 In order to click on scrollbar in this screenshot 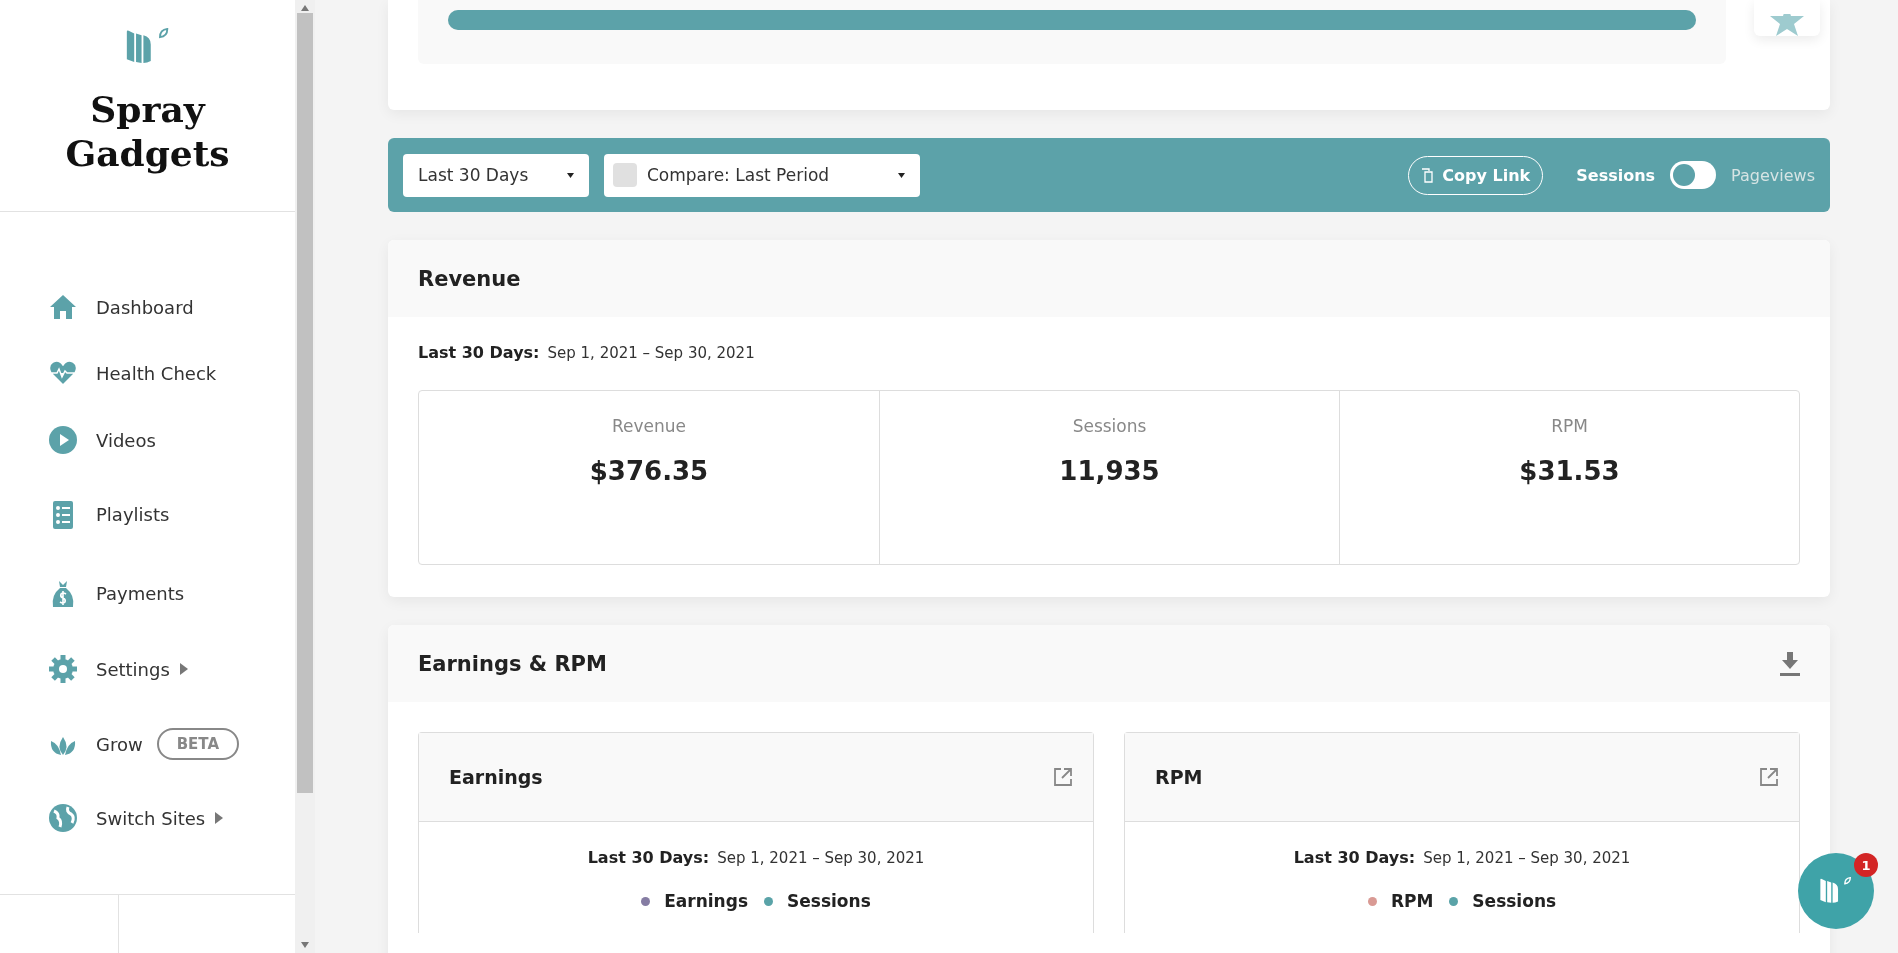, I will do `click(305, 476)`.